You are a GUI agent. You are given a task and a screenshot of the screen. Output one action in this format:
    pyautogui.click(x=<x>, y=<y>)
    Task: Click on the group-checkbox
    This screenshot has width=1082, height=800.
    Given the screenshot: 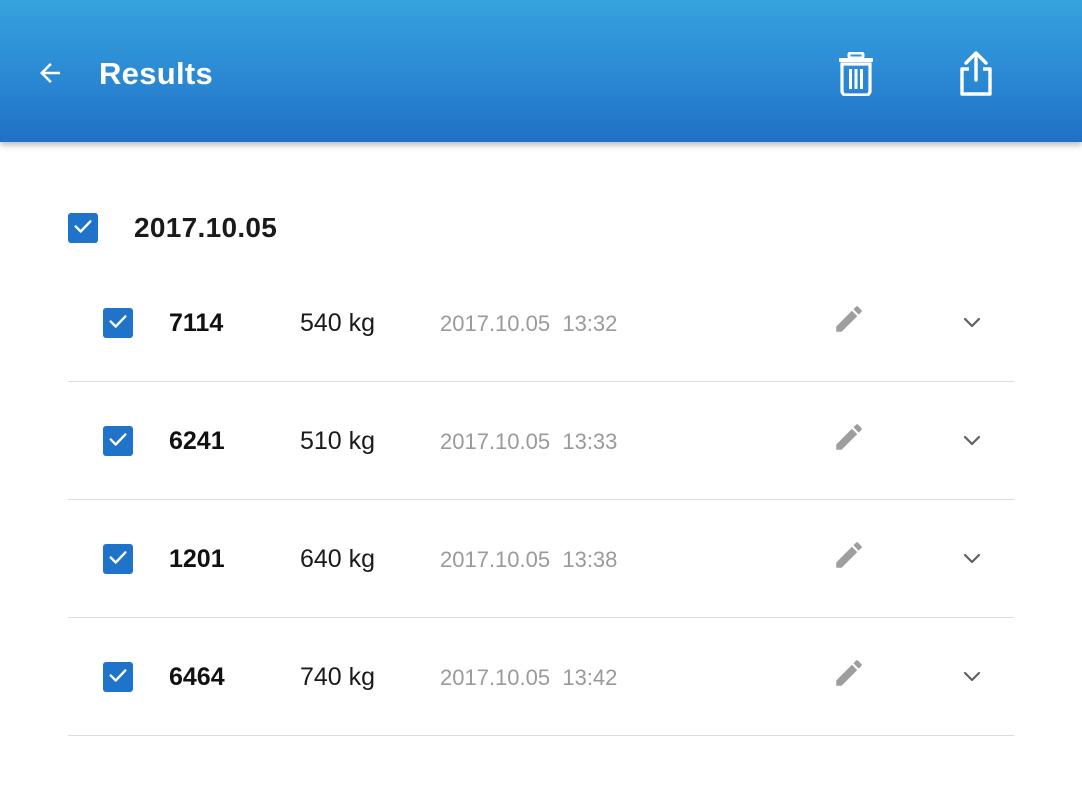 What is the action you would take?
    pyautogui.click(x=83, y=228)
    